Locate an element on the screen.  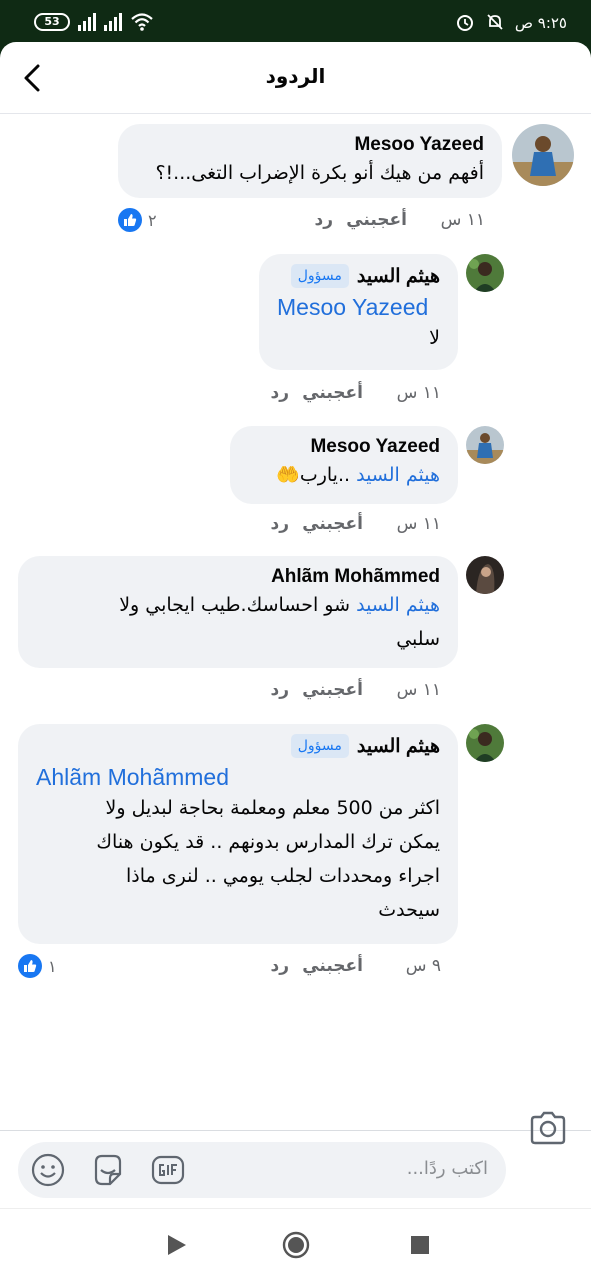
header: الردود is located at coordinates (295, 78).